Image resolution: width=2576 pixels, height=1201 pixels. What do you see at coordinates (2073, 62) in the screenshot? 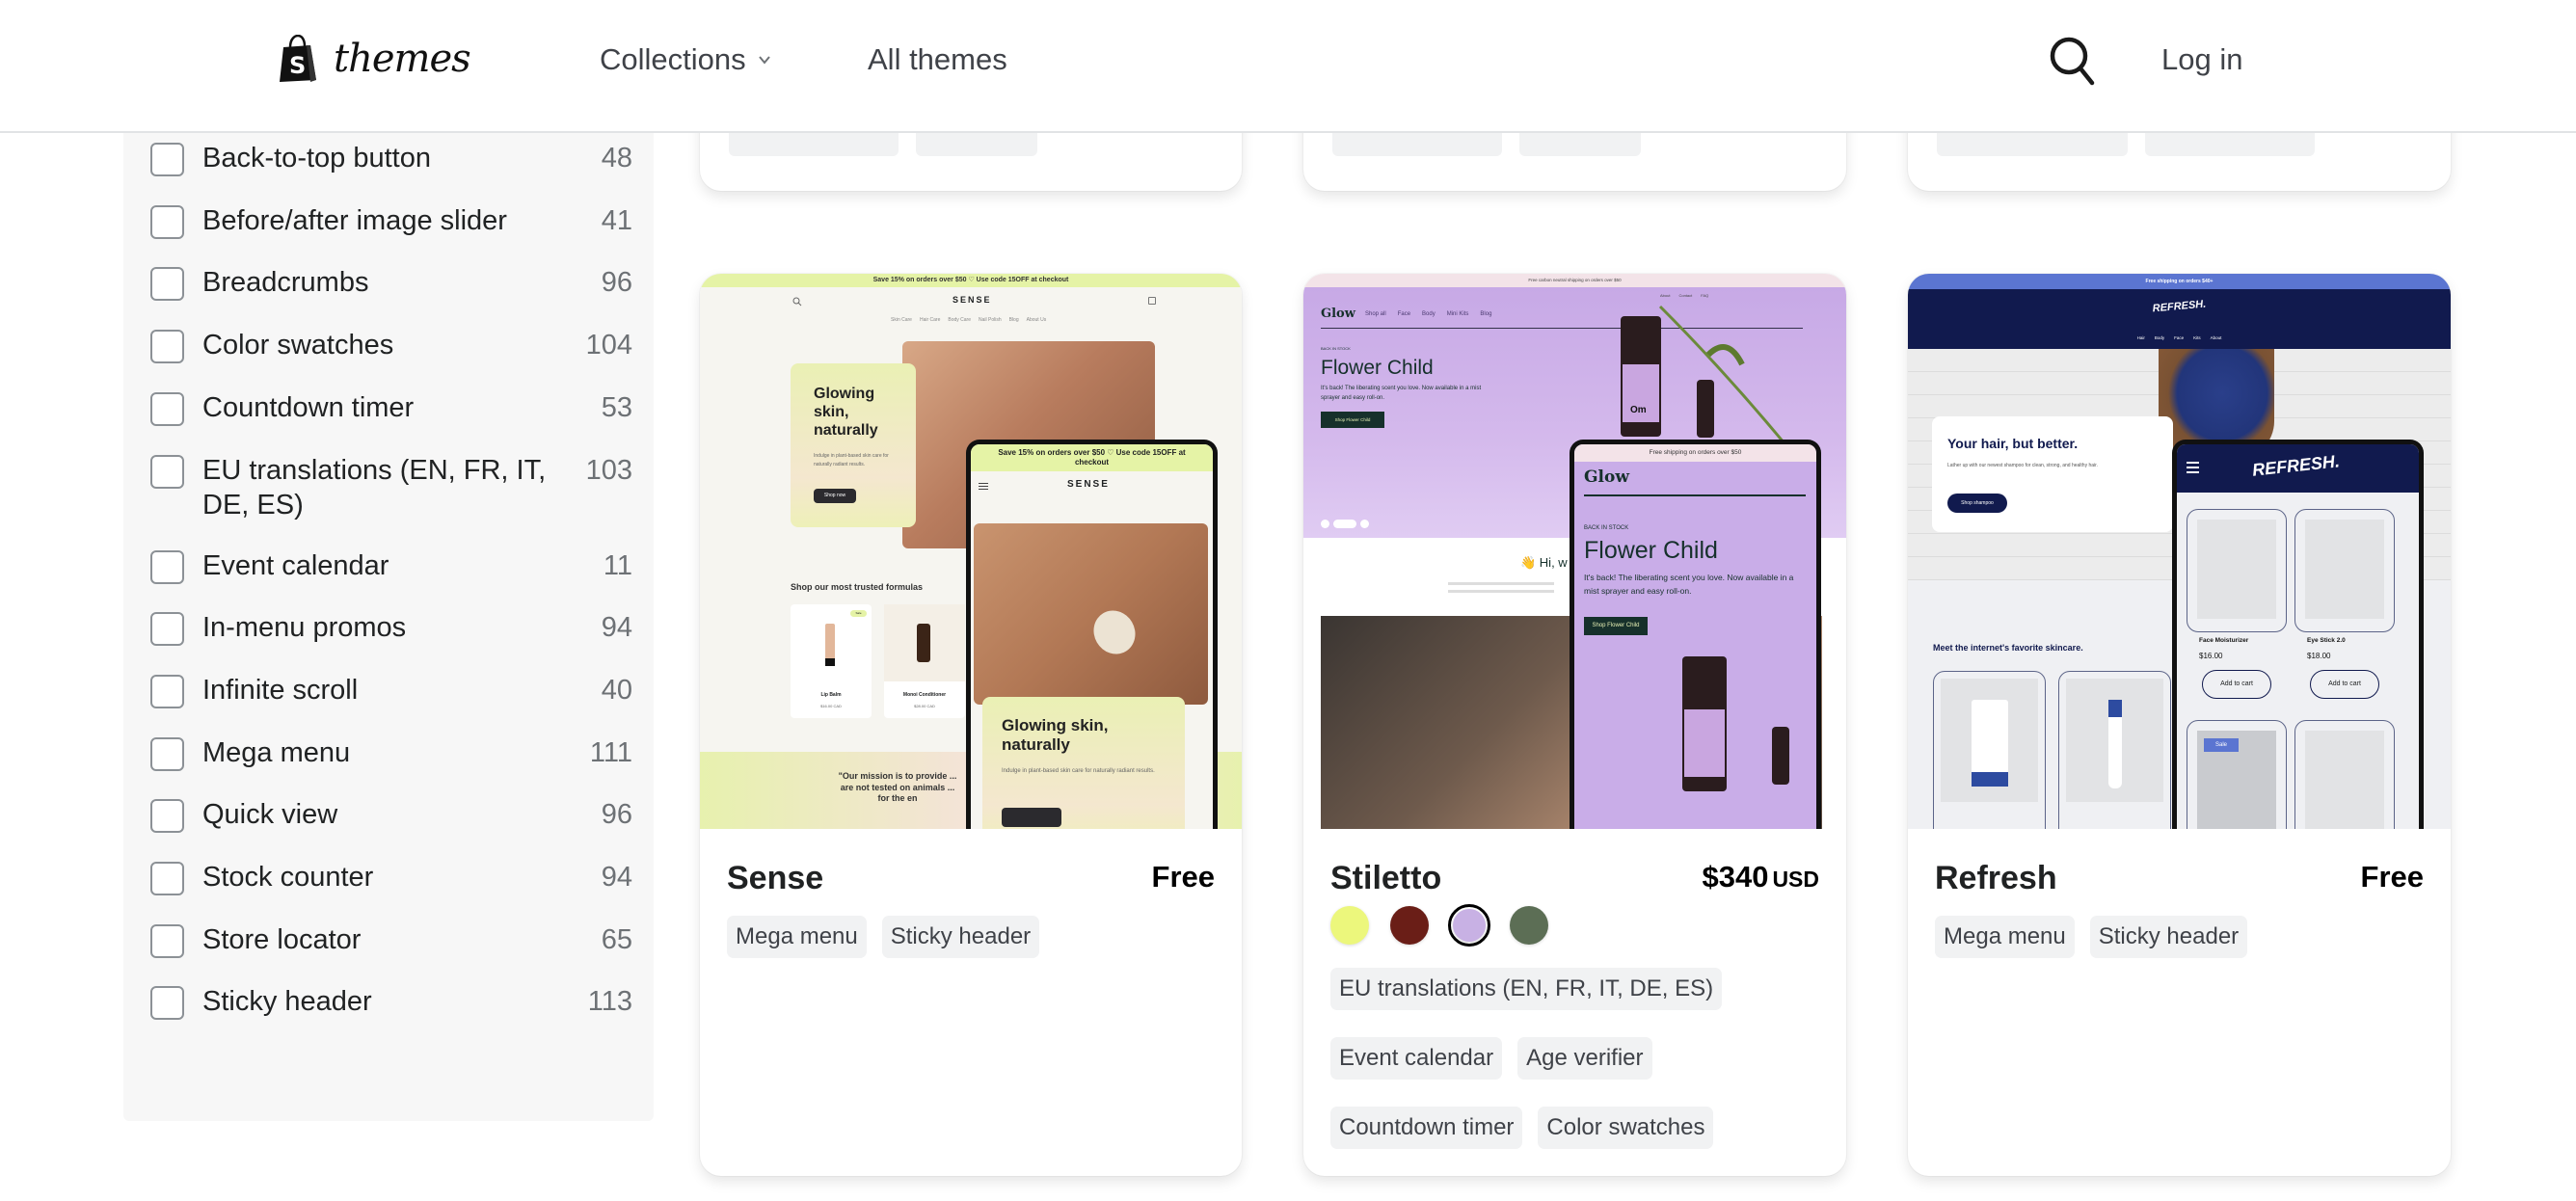
I see `search-button` at bounding box center [2073, 62].